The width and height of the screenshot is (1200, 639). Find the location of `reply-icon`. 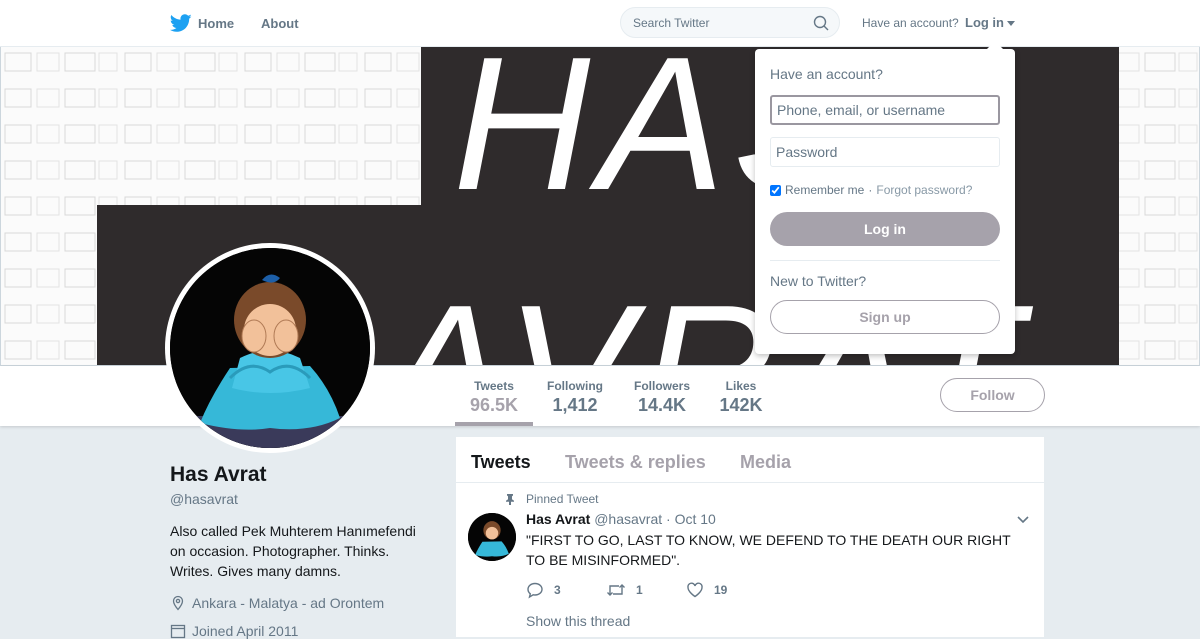

reply-icon is located at coordinates (535, 590).